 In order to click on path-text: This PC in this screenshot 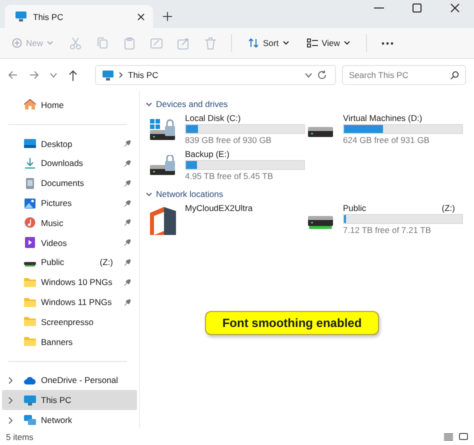, I will do `click(214, 75)`.